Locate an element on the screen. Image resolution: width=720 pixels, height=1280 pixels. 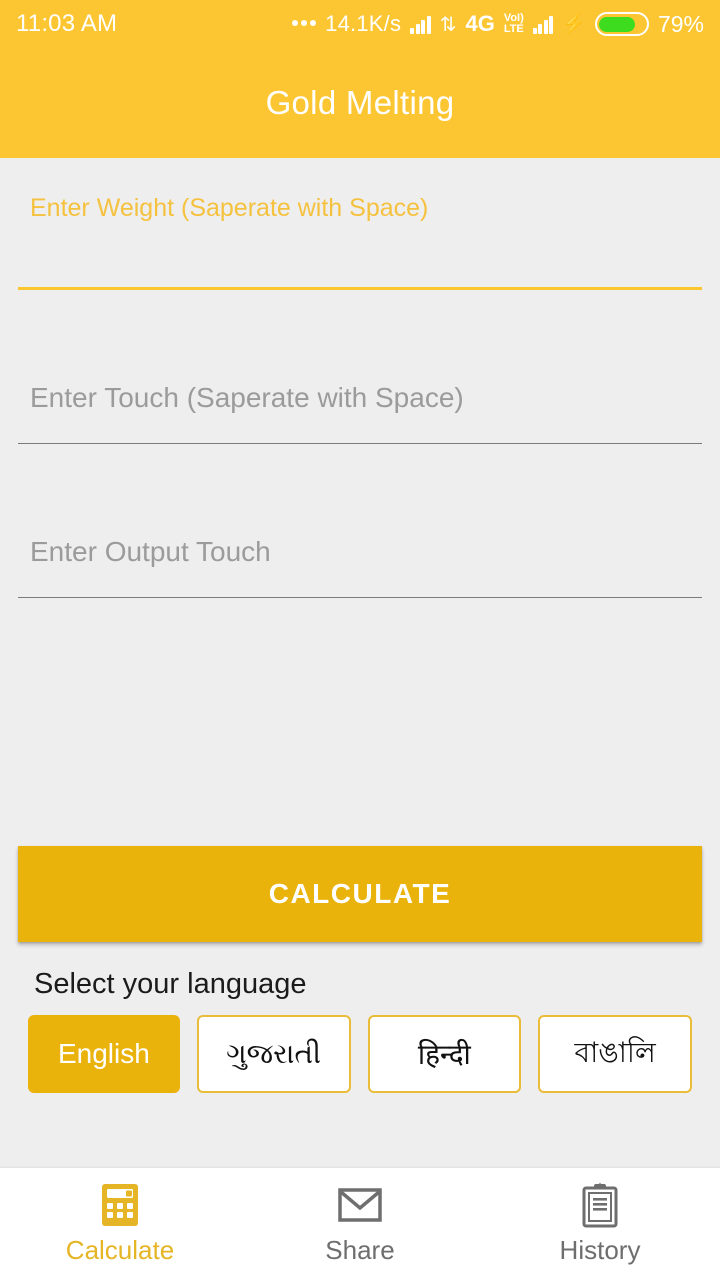
calculate-button: CALCULATE is located at coordinates (360, 894).